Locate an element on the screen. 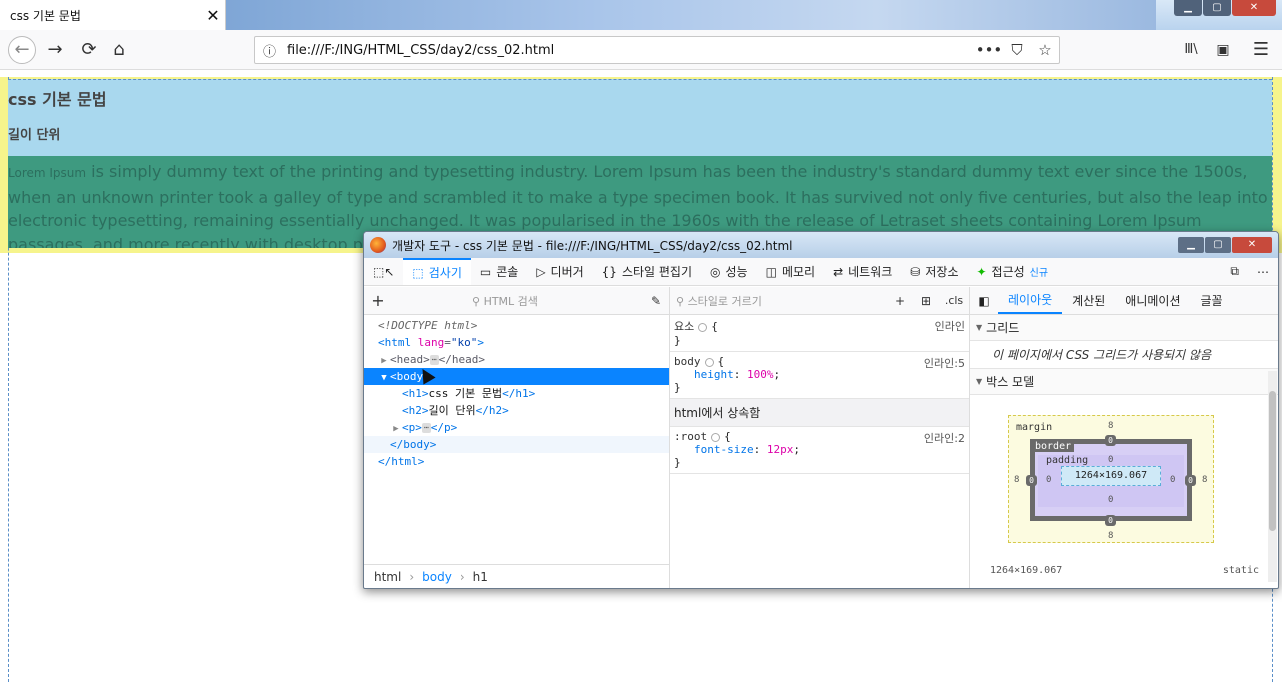 The width and height of the screenshot is (1282, 682). margin-top-value: 8 is located at coordinates (1110, 426).